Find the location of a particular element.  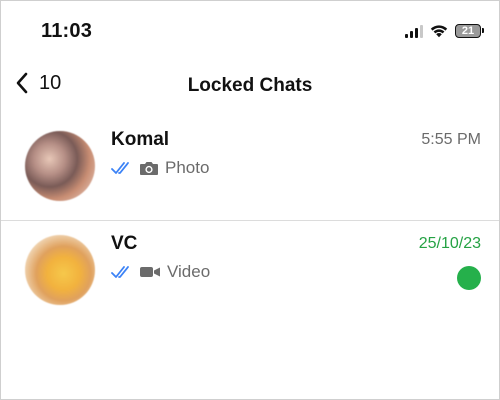

status-icons: 21 is located at coordinates (444, 30).